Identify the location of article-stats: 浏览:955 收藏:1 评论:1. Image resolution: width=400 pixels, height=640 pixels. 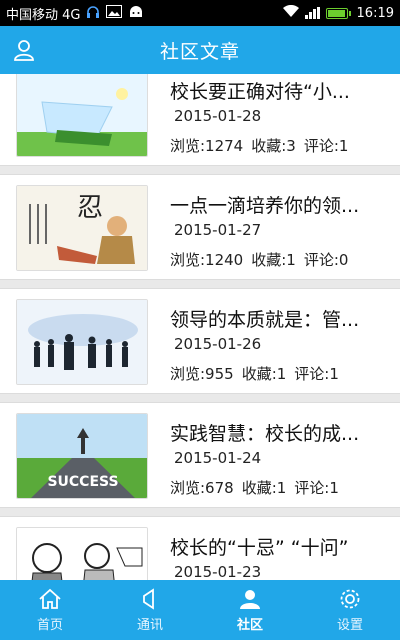
(258, 373).